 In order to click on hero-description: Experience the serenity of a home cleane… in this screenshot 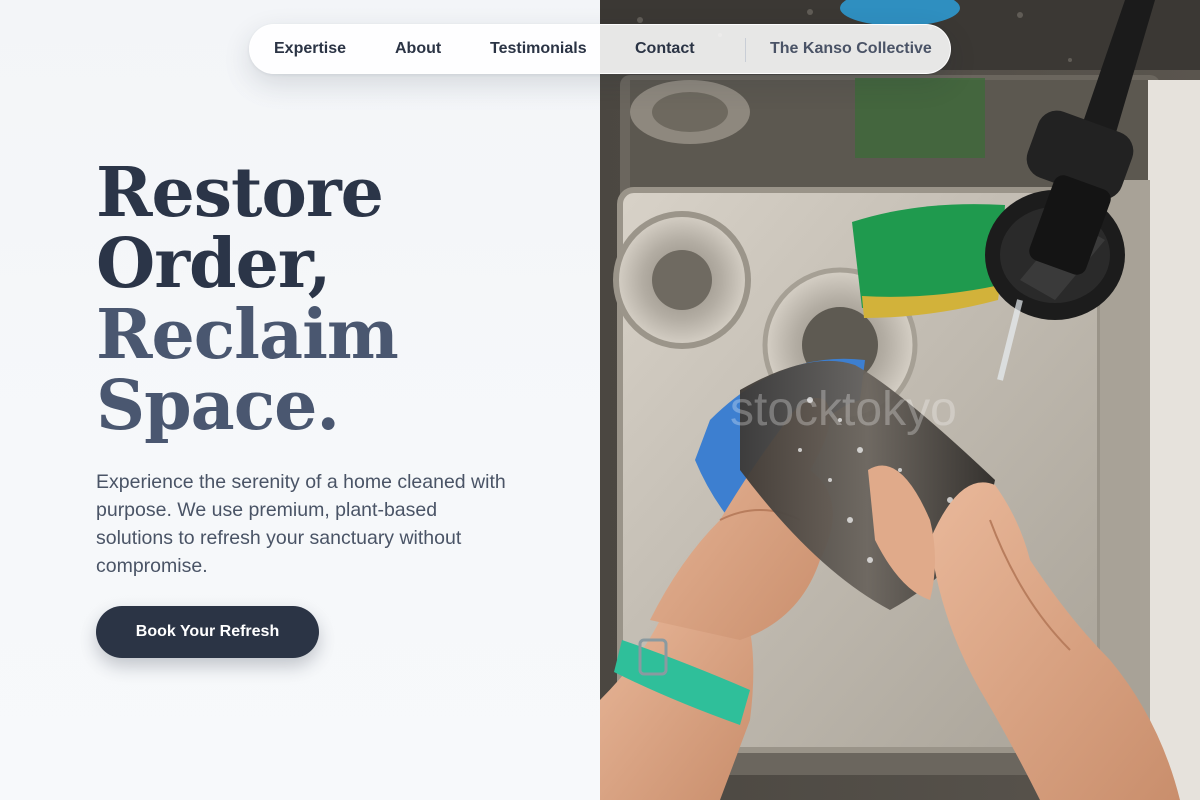, I will do `click(301, 524)`.